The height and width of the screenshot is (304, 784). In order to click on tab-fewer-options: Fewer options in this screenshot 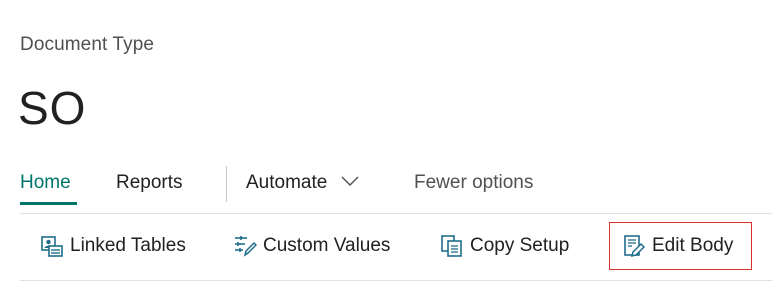, I will do `click(473, 183)`.